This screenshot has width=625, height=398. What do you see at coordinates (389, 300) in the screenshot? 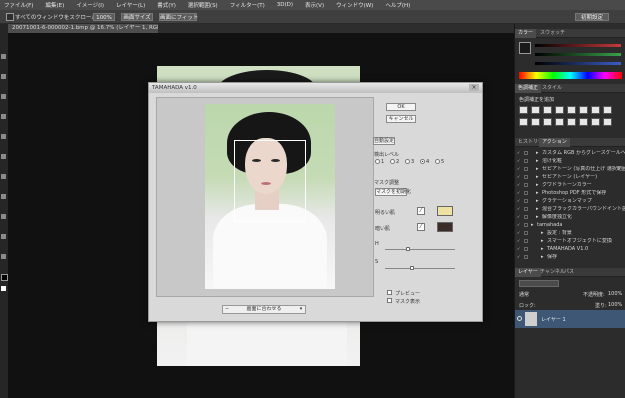
I see `mask-display-checkbox` at bounding box center [389, 300].